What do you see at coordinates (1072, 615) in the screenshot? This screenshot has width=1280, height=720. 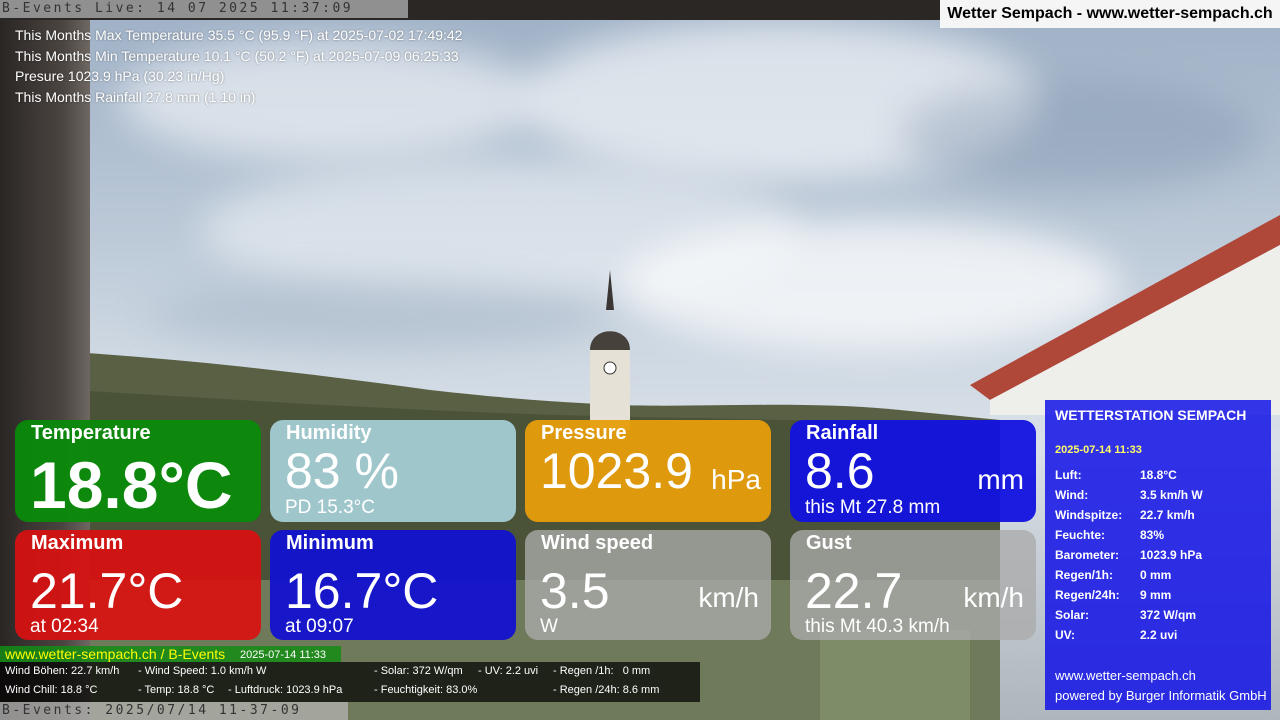 I see `row-key: Solar:` at bounding box center [1072, 615].